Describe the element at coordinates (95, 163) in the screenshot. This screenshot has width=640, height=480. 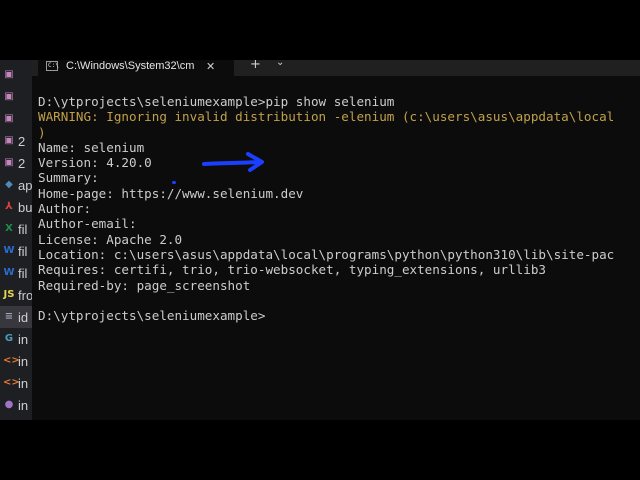
I see `console-line: Version: 4.20.0` at that location.